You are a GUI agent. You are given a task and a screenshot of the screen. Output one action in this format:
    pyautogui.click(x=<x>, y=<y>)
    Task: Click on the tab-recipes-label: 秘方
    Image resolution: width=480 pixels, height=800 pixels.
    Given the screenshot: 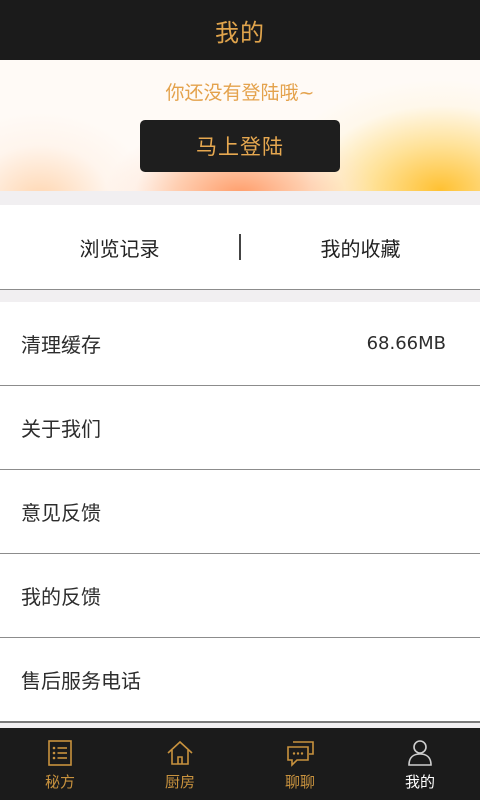 What is the action you would take?
    pyautogui.click(x=59, y=782)
    